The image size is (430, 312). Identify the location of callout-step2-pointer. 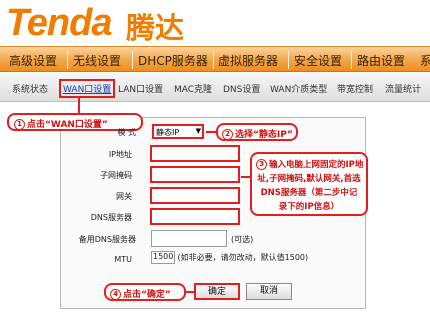
(211, 132).